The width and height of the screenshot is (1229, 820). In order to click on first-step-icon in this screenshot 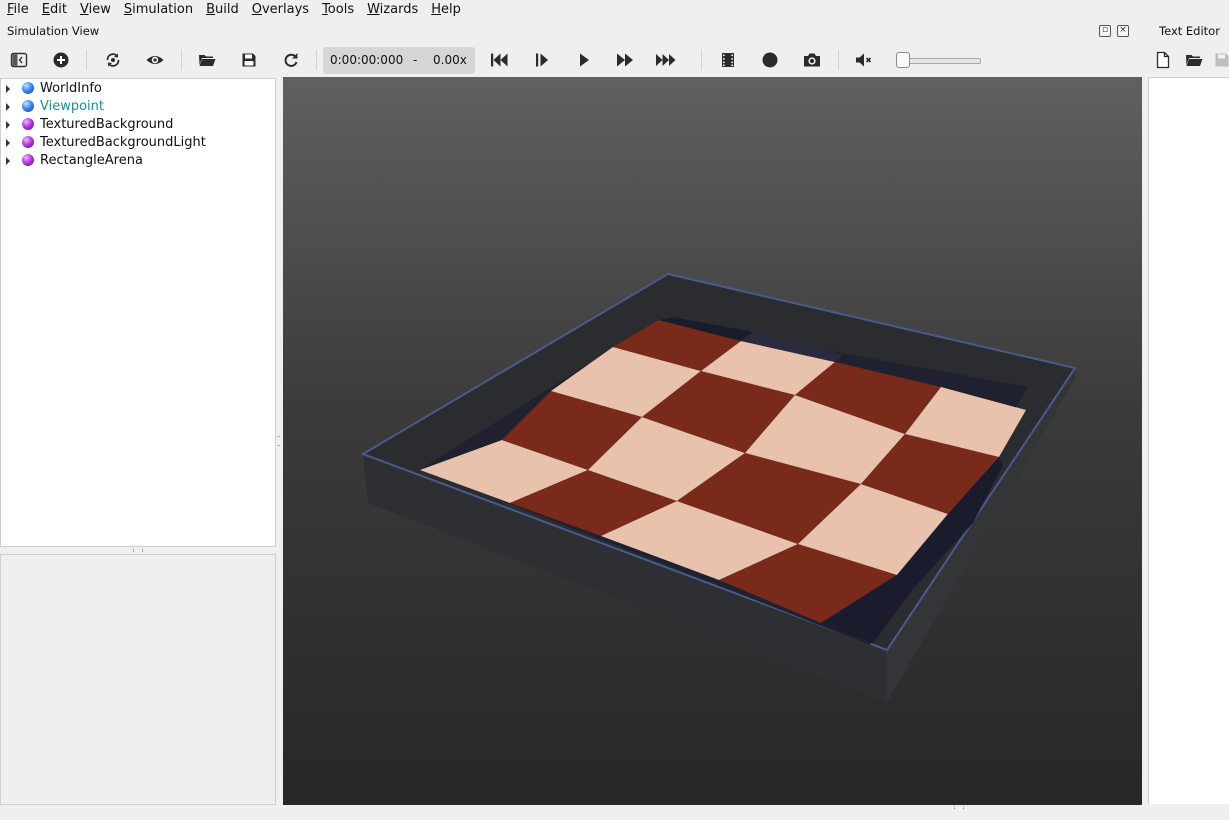, I will do `click(499, 60)`.